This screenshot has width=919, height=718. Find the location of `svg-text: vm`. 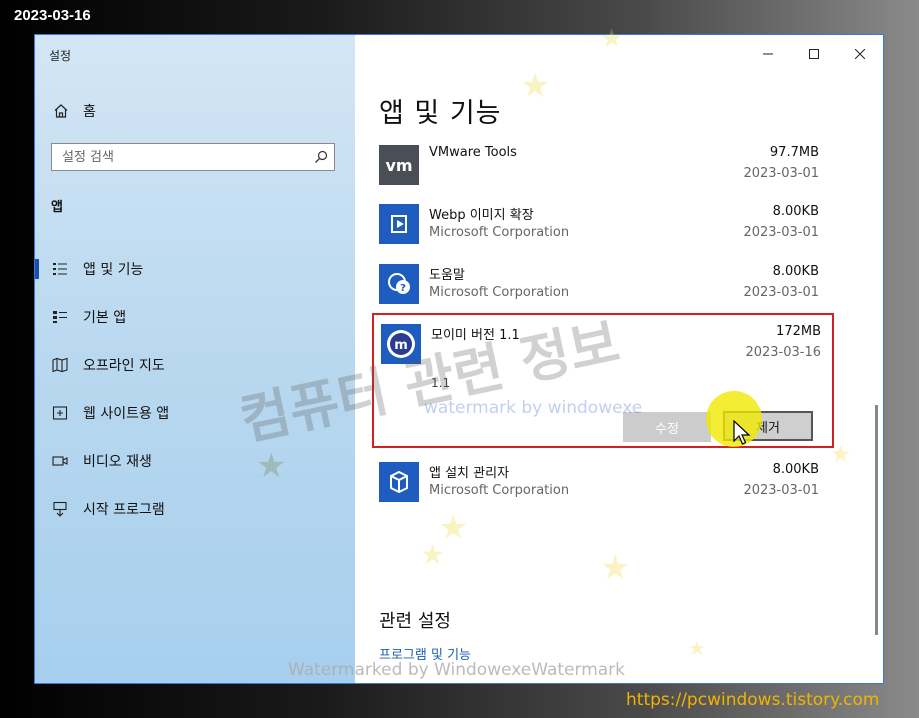

svg-text: vm is located at coordinates (398, 165).